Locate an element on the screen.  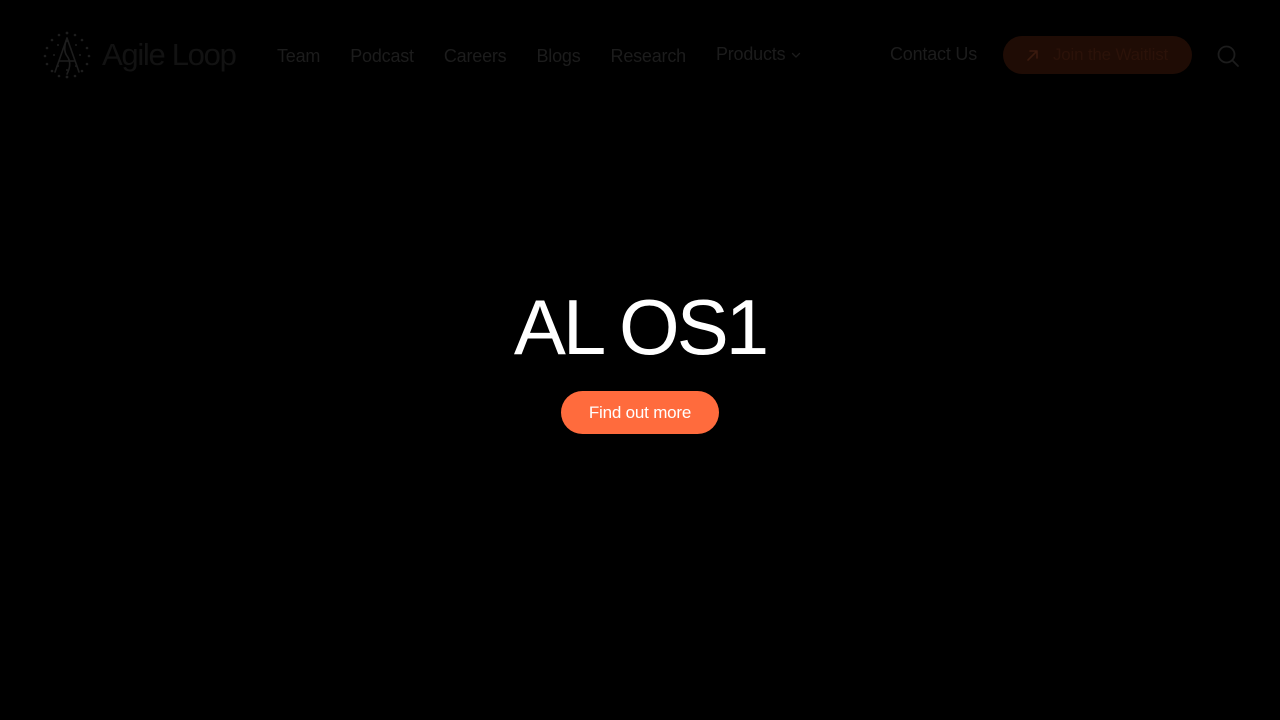
nav-item-research: Research is located at coordinates (649, 56).